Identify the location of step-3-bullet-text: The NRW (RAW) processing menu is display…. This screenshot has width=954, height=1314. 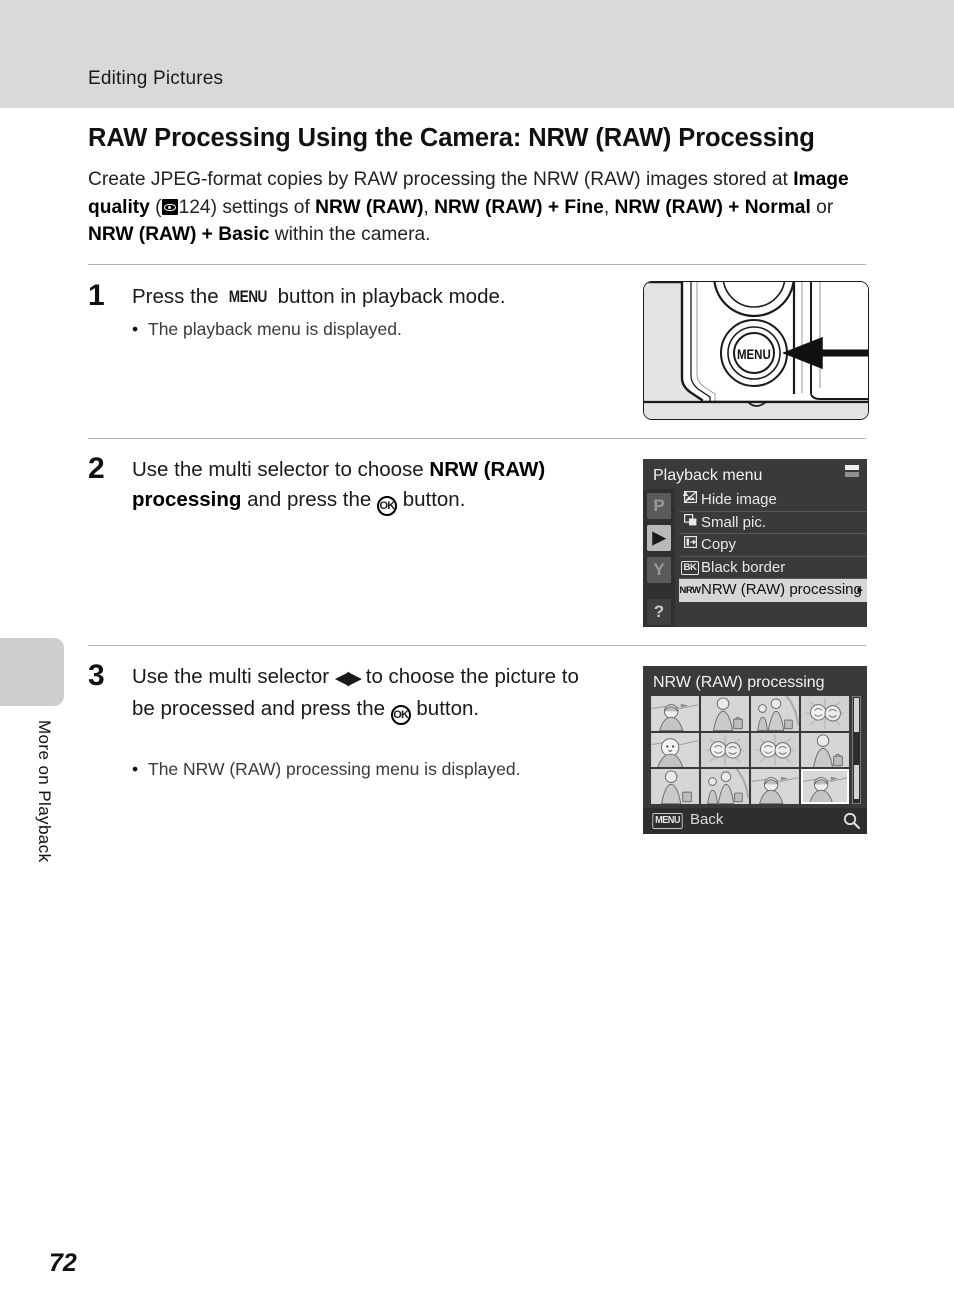
(334, 769).